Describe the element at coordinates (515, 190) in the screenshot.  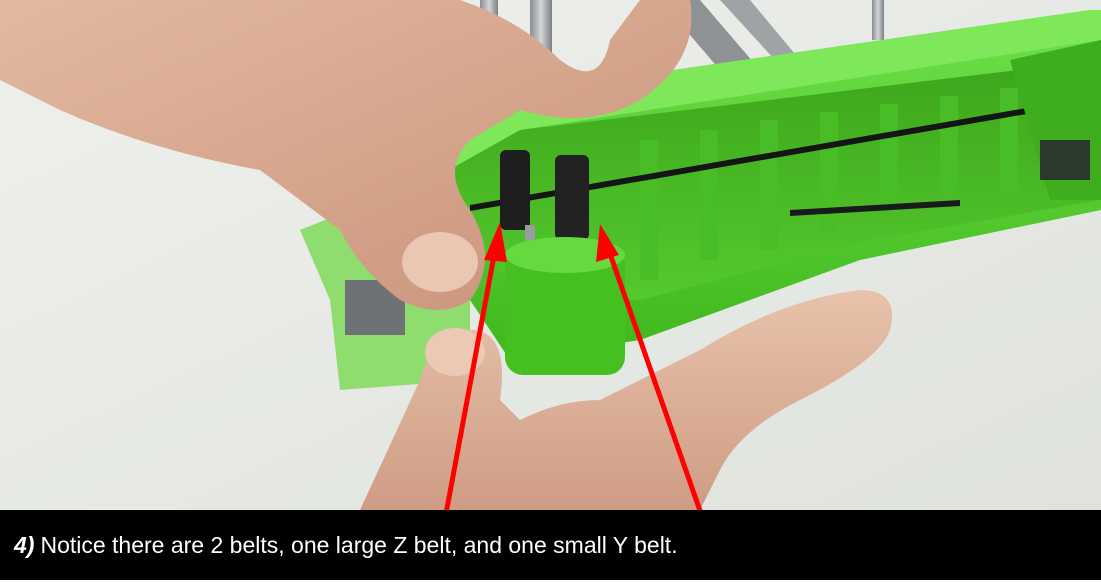
I see `z-pulley` at that location.